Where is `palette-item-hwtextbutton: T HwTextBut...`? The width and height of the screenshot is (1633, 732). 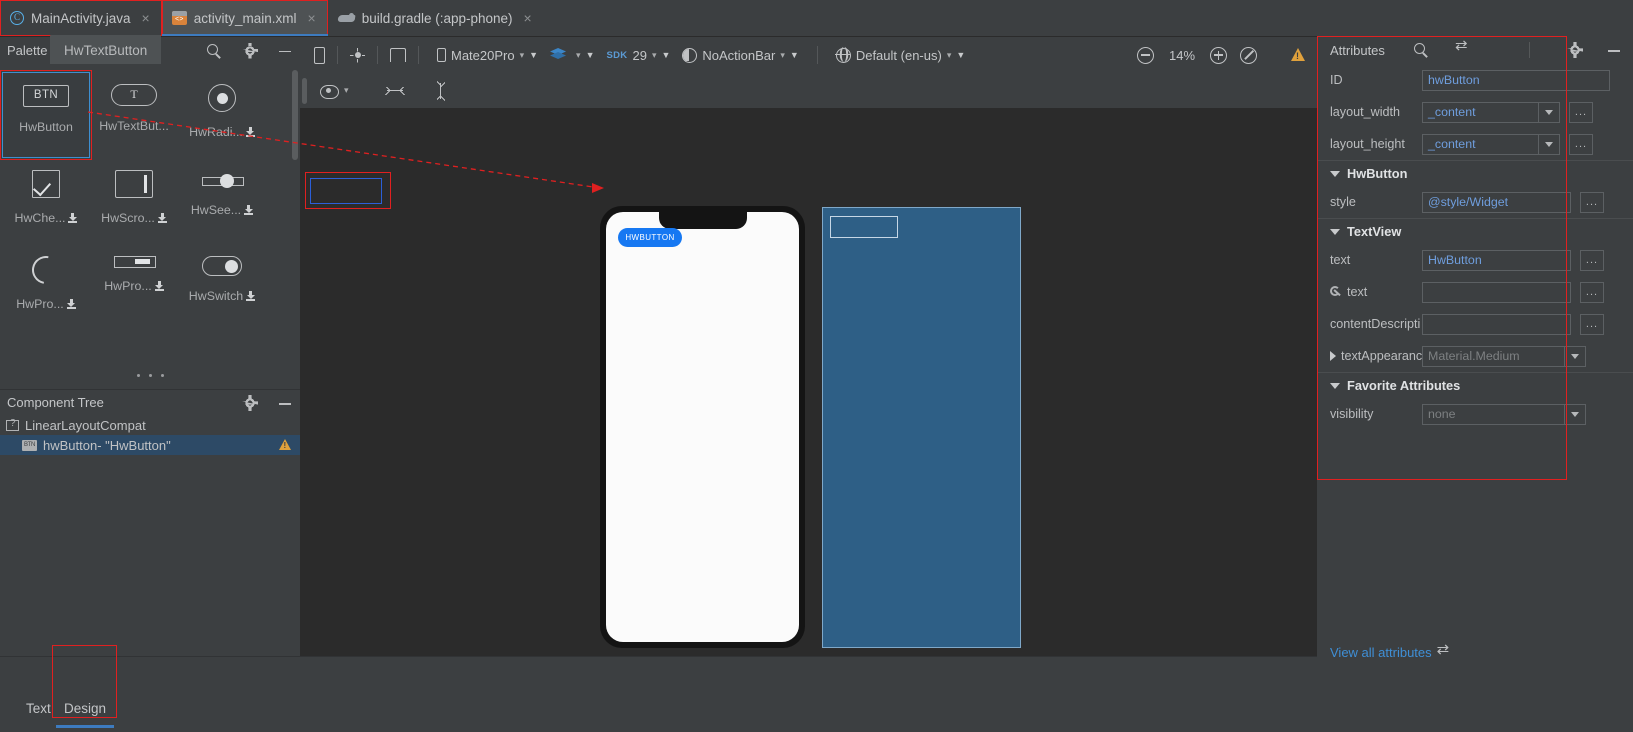 palette-item-hwtextbutton: T HwTextBut... is located at coordinates (134, 115).